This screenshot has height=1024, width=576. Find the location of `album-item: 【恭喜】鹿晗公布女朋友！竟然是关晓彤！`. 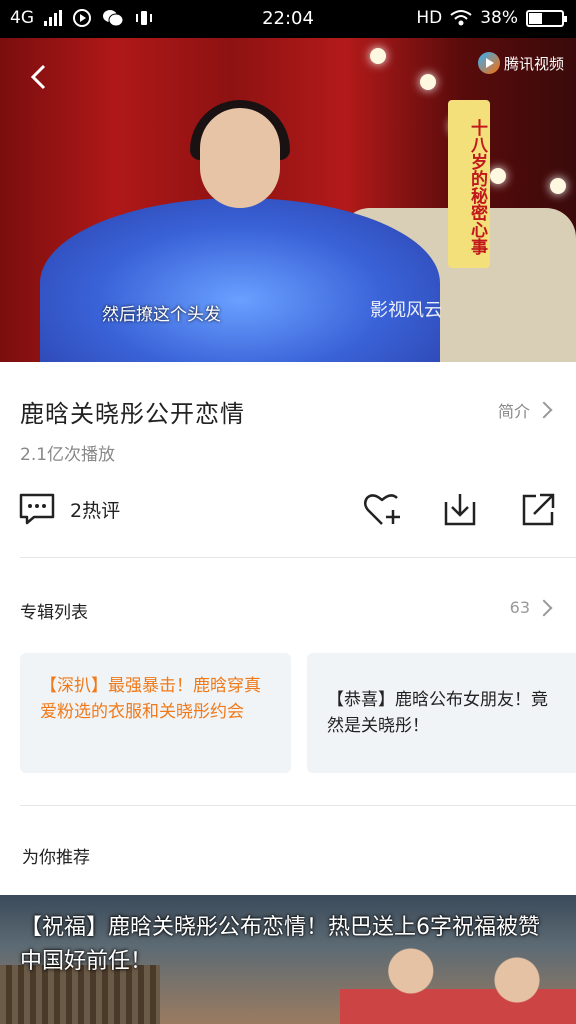

album-item: 【恭喜】鹿晗公布女朋友！竟然是关晓彤！ is located at coordinates (441, 713).